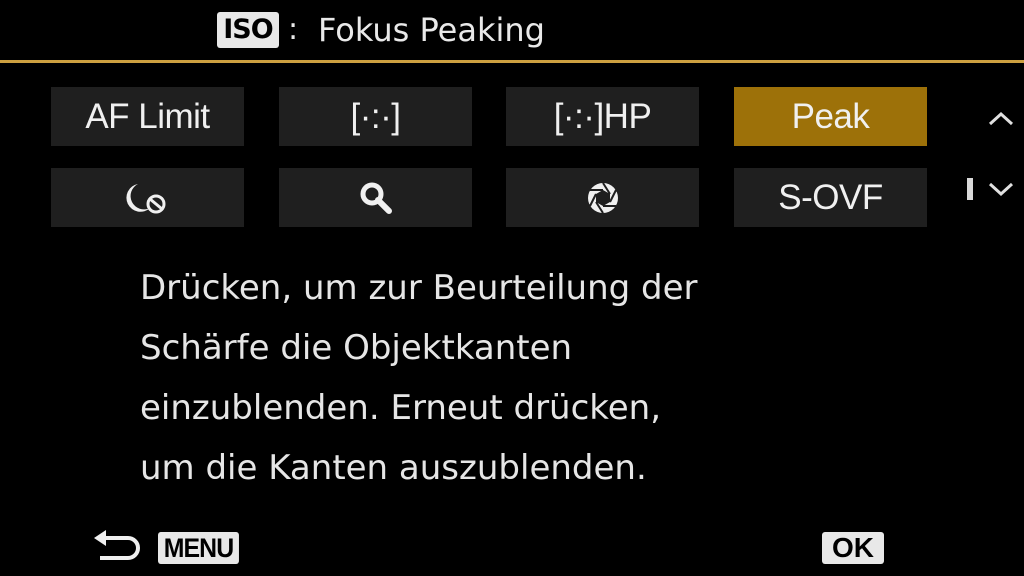  I want to click on af-target-label: [·:·], so click(375, 116).